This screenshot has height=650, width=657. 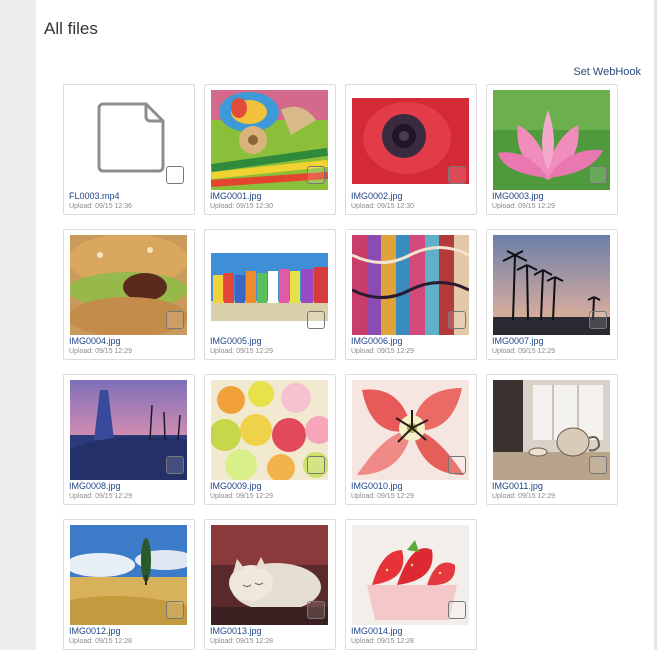 I want to click on file-name: IMG0006.jpg, so click(x=377, y=341).